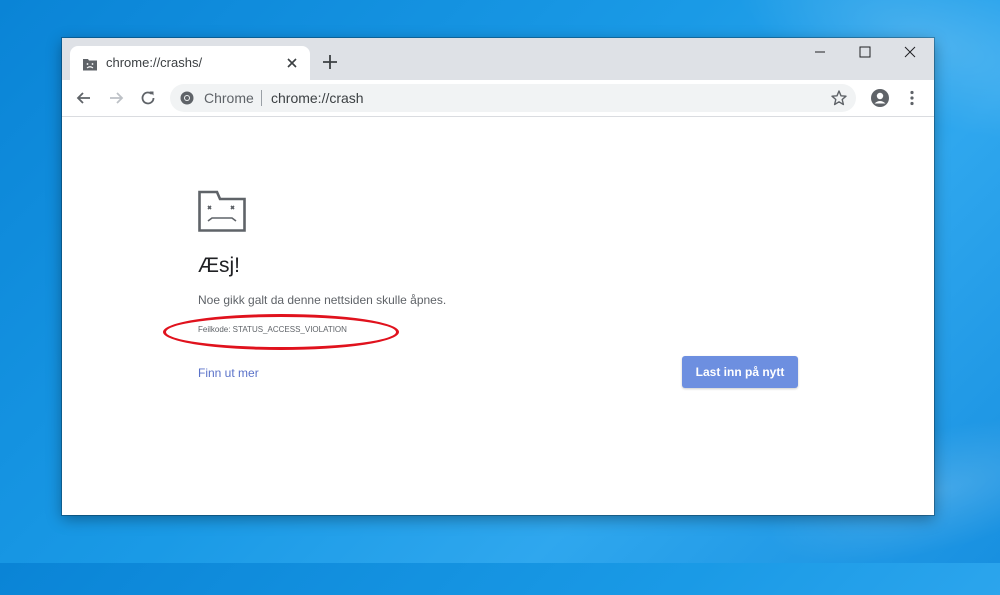  What do you see at coordinates (880, 98) in the screenshot?
I see `profile-avatar-icon` at bounding box center [880, 98].